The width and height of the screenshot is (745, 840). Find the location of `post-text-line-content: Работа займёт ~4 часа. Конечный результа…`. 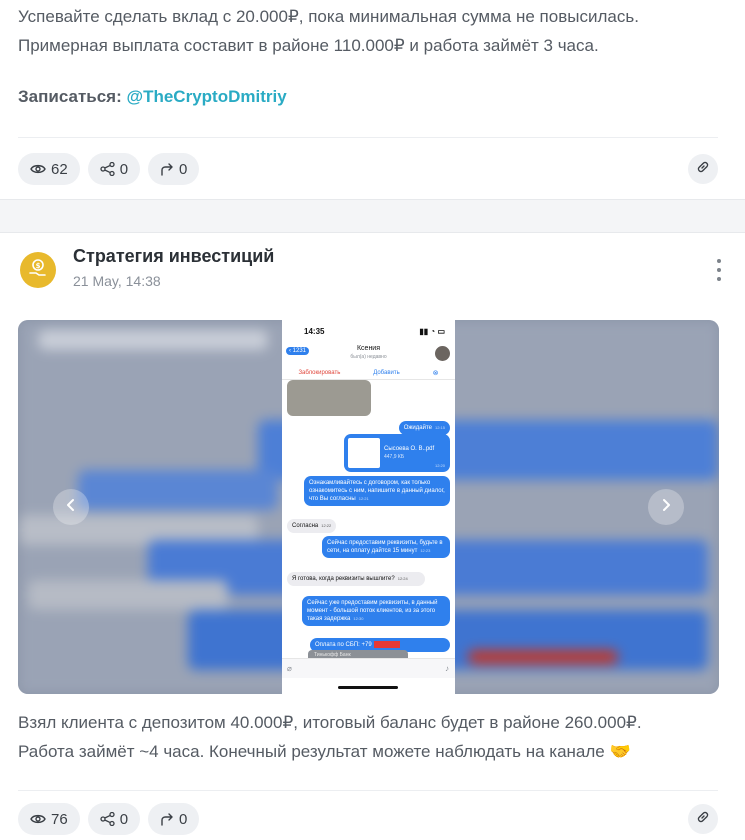

post-text-line-content: Работа займёт ~4 часа. Конечный результа… is located at coordinates (311, 751).